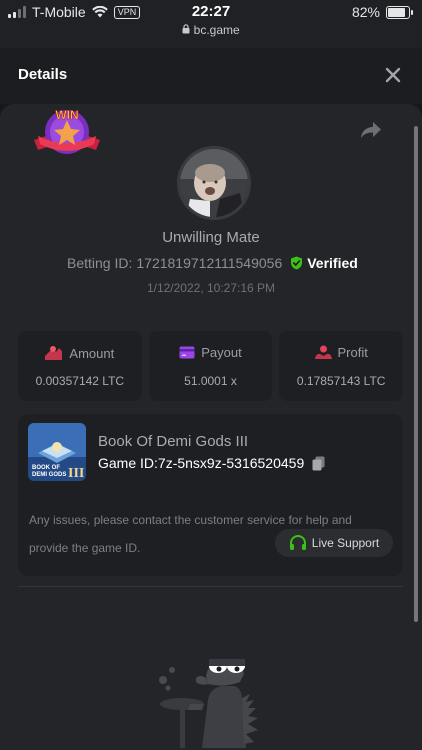 The height and width of the screenshot is (750, 422). What do you see at coordinates (128, 463) in the screenshot?
I see `game-id-label: Game ID:` at bounding box center [128, 463].